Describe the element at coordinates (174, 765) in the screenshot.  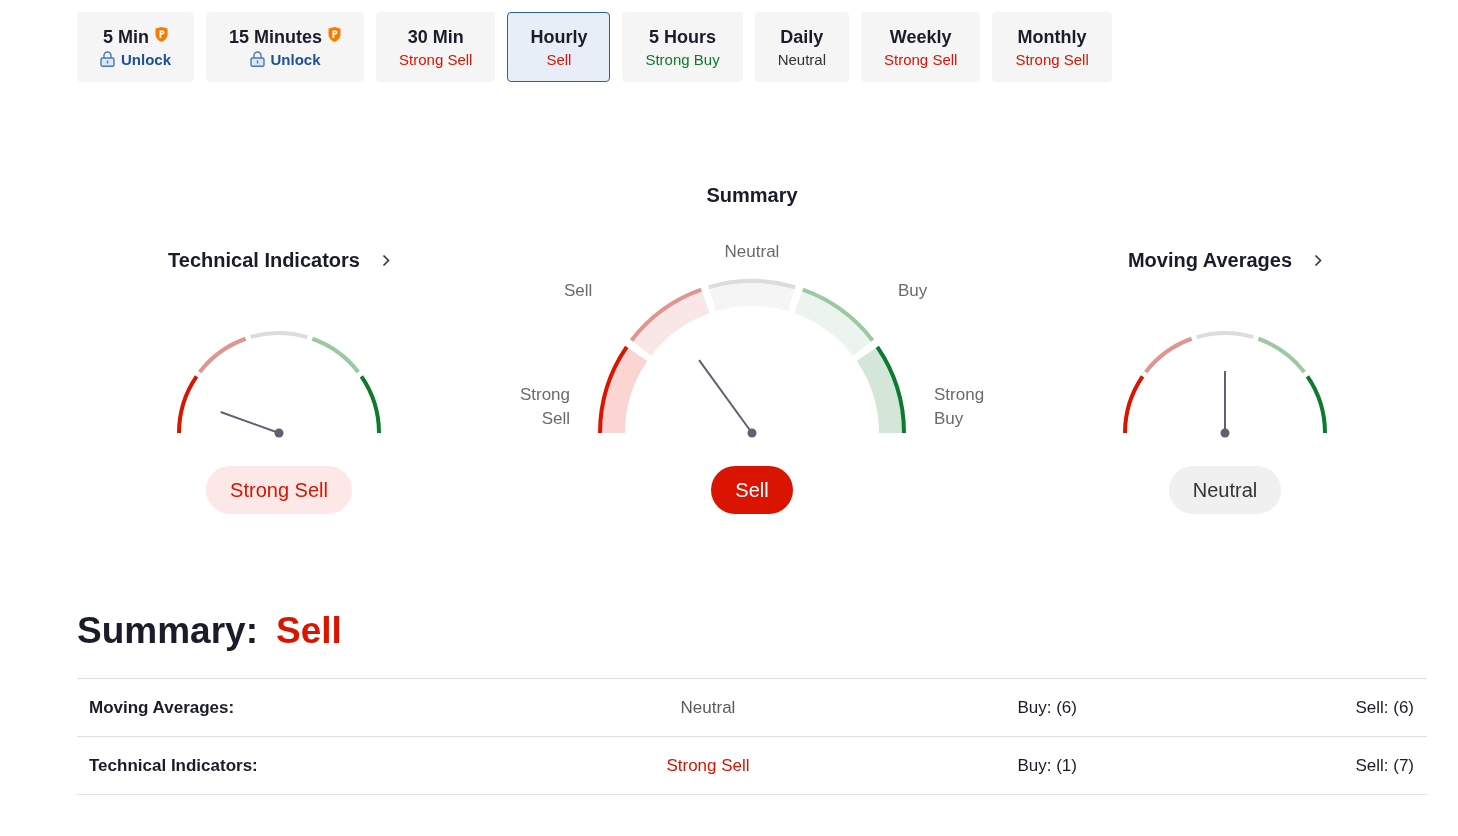
I see `table-cell-text: Technical Indicators:` at that location.